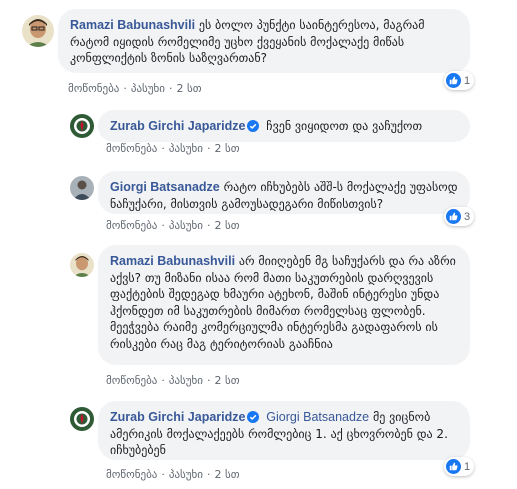 This screenshot has height=489, width=517. What do you see at coordinates (317, 417) in the screenshot?
I see `mention-link: Giorgi Batsanadze` at bounding box center [317, 417].